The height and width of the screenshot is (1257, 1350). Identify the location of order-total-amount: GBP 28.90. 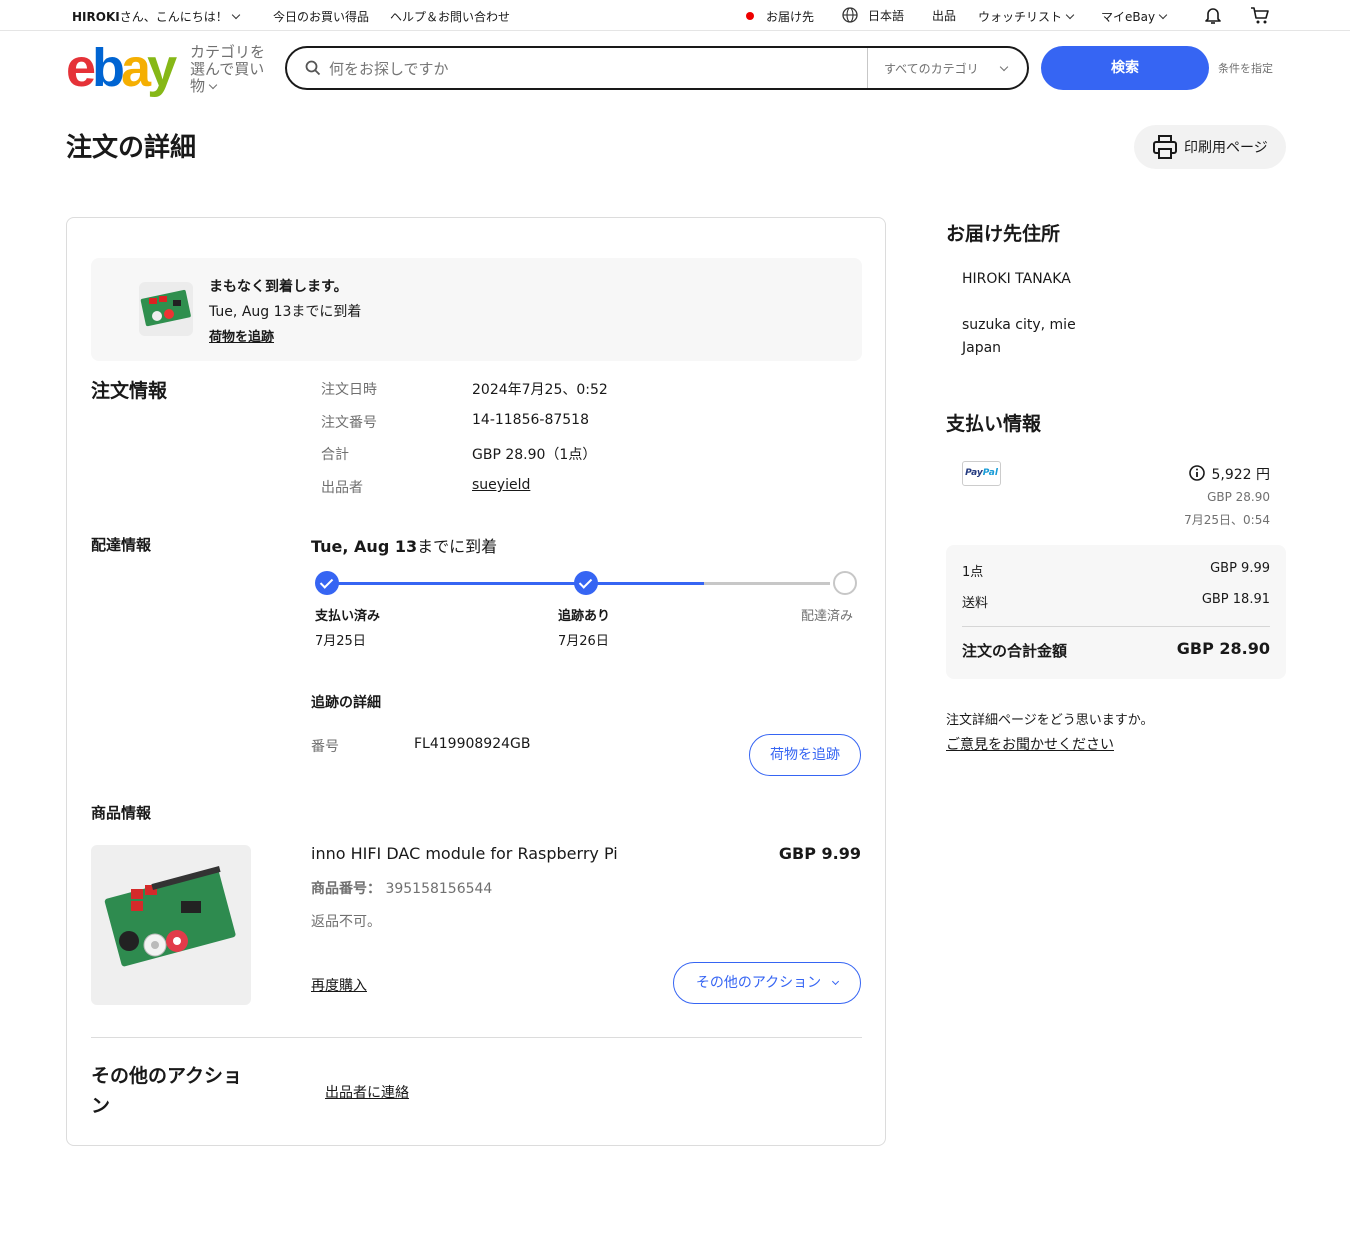
(1223, 648).